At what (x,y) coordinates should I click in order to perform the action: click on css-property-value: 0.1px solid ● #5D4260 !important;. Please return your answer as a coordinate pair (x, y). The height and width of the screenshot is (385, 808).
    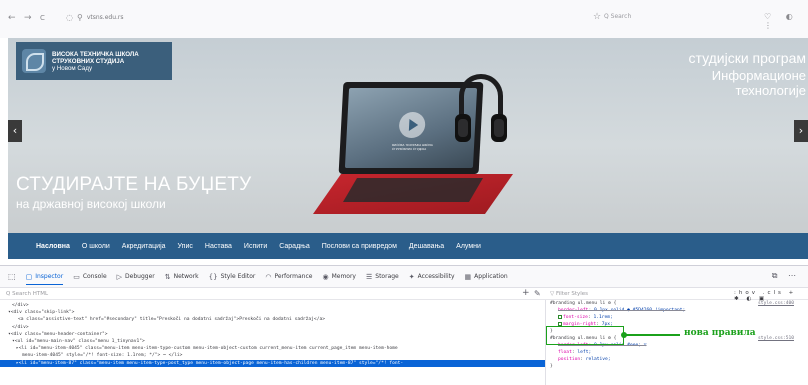
    Looking at the image, I should click on (639, 310).